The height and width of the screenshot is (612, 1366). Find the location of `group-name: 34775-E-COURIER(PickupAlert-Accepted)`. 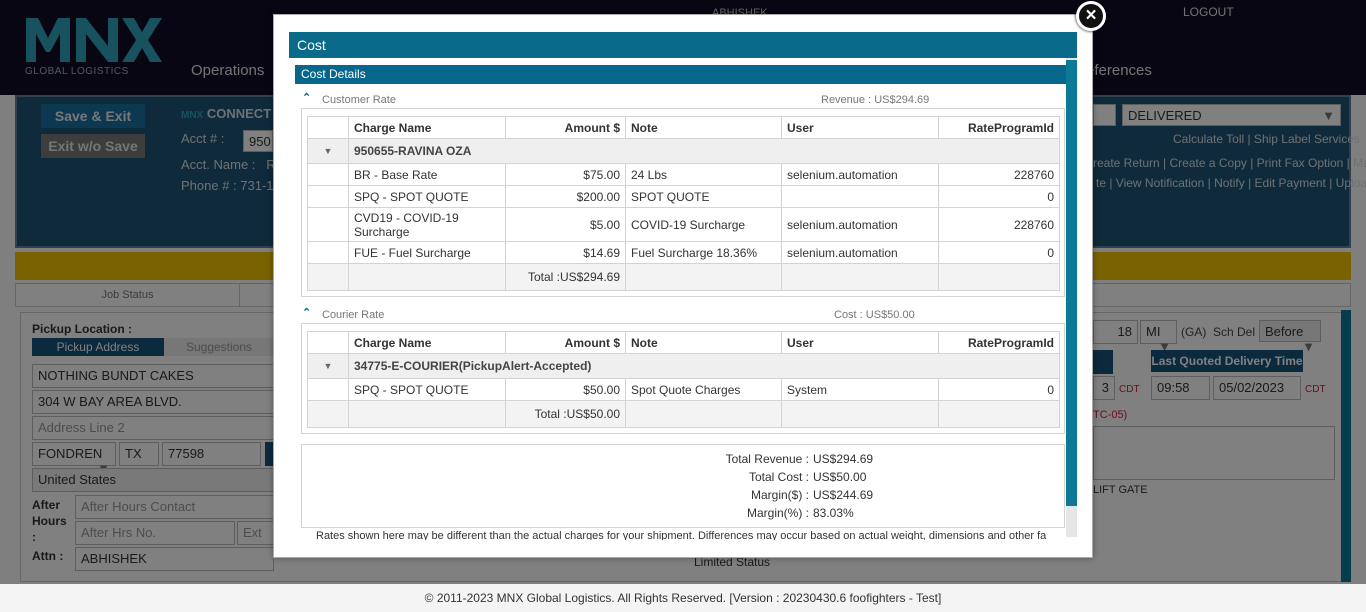

group-name: 34775-E-COURIER(PickupAlert-Accepted) is located at coordinates (704, 366).